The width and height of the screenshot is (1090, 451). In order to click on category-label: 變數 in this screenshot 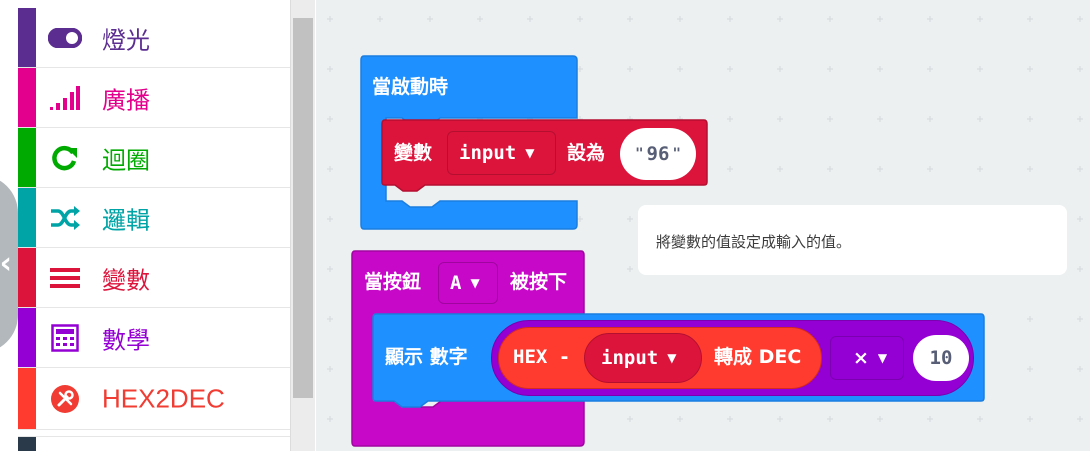, I will do `click(126, 280)`.